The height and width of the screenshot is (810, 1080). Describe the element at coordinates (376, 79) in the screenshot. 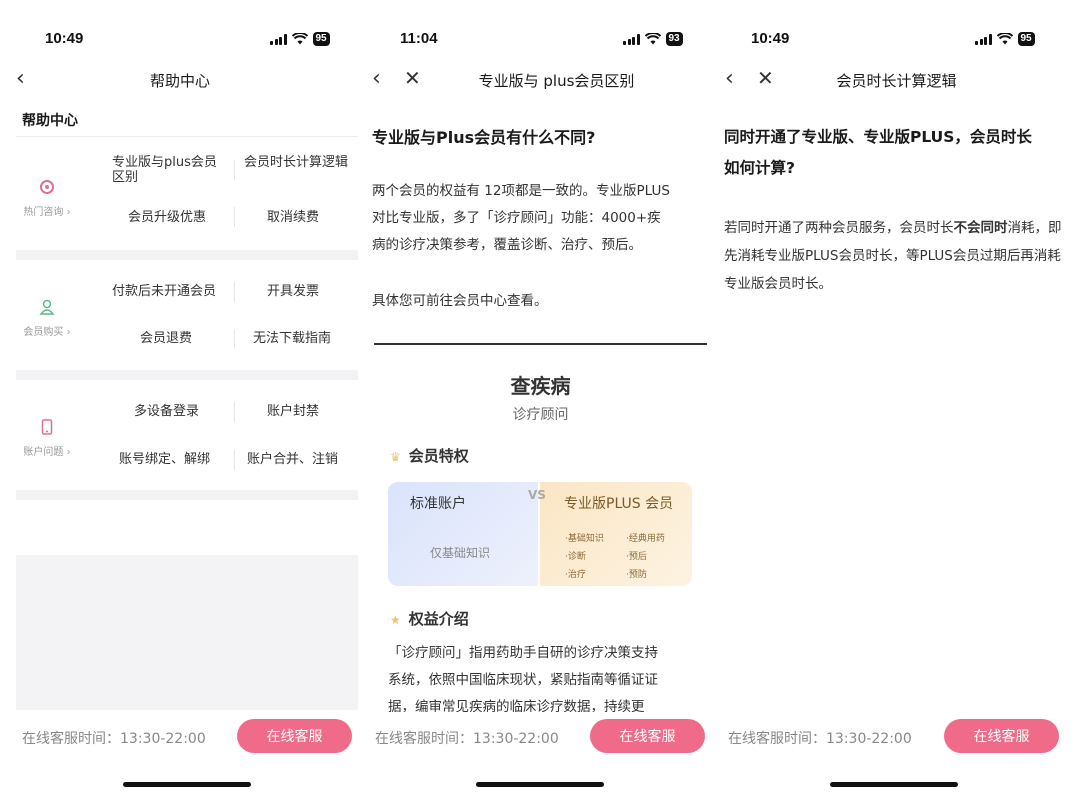

I see `back-icon: ‹` at that location.